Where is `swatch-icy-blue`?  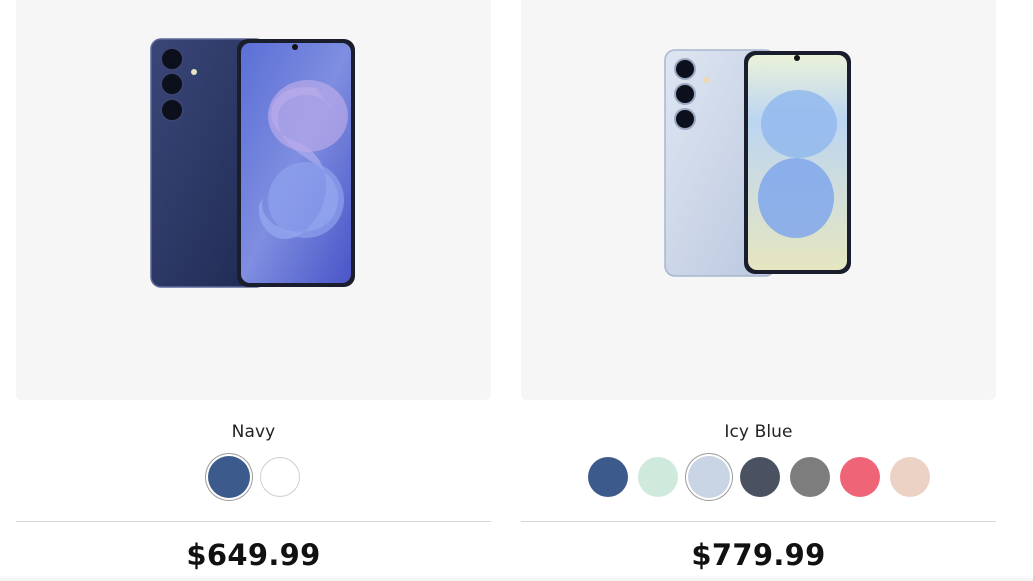
swatch-icy-blue is located at coordinates (708, 477).